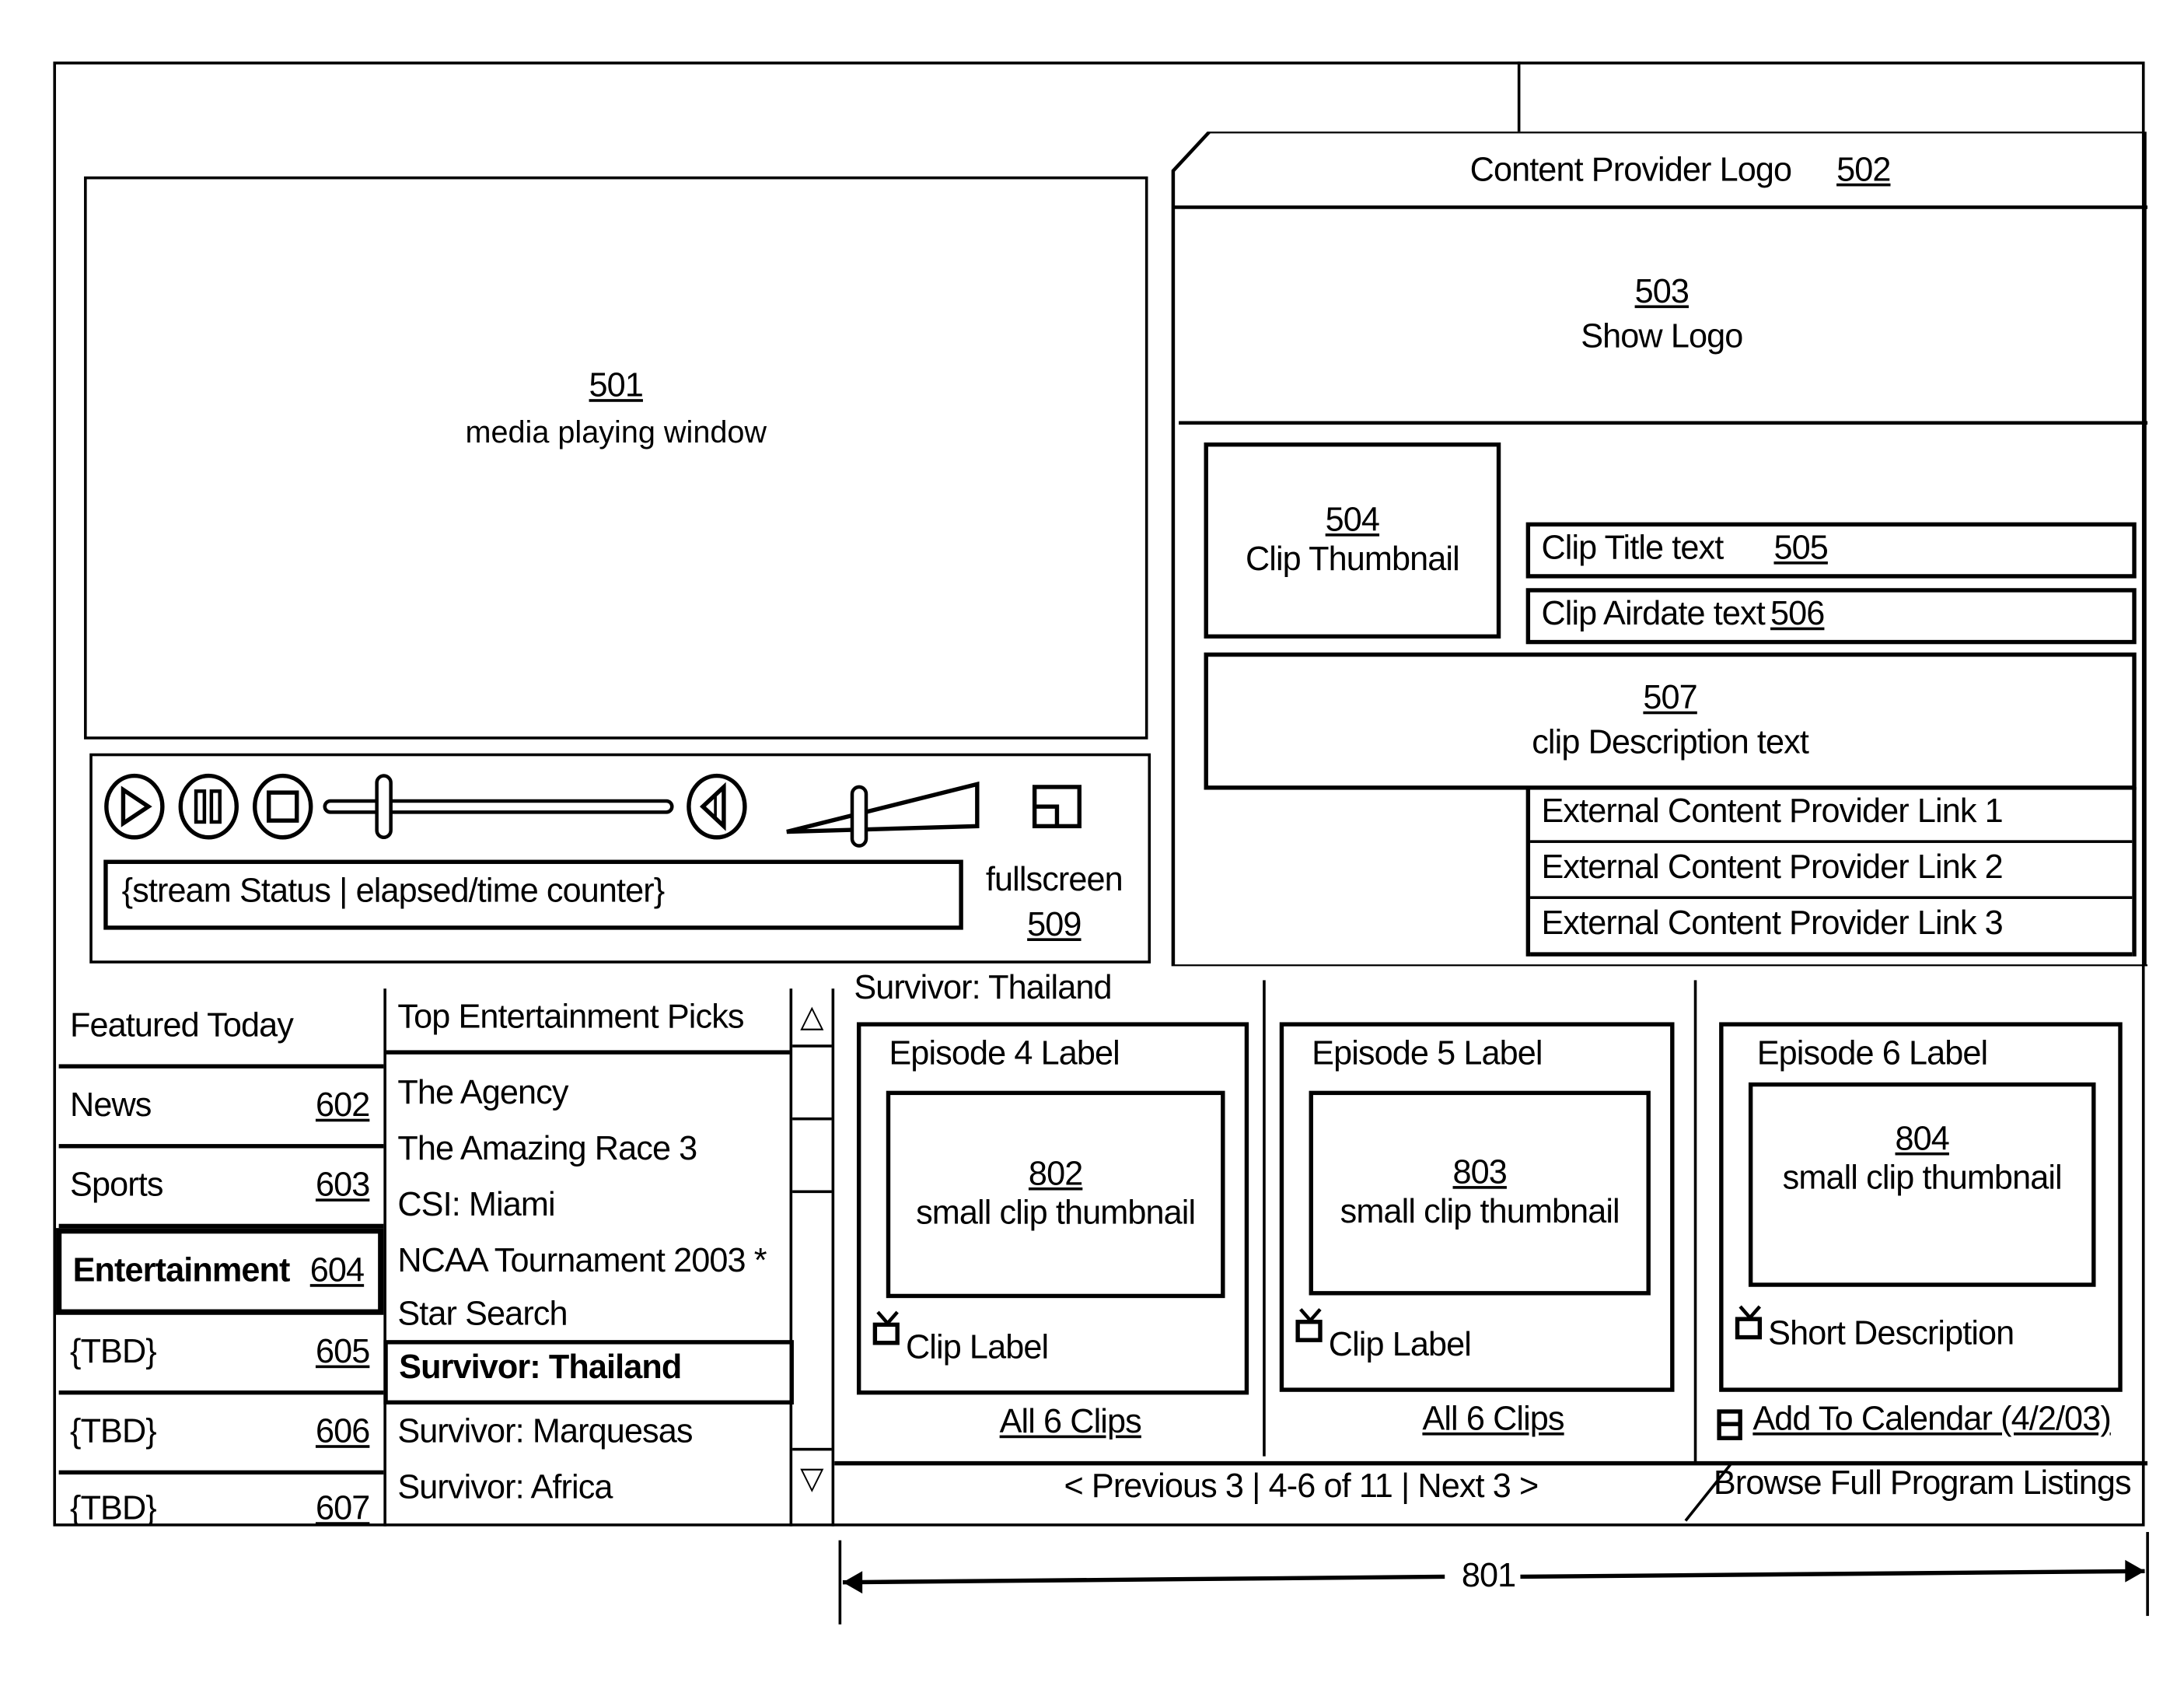 The image size is (2184, 1700). I want to click on triangle-down-icon: ▽, so click(812, 1478).